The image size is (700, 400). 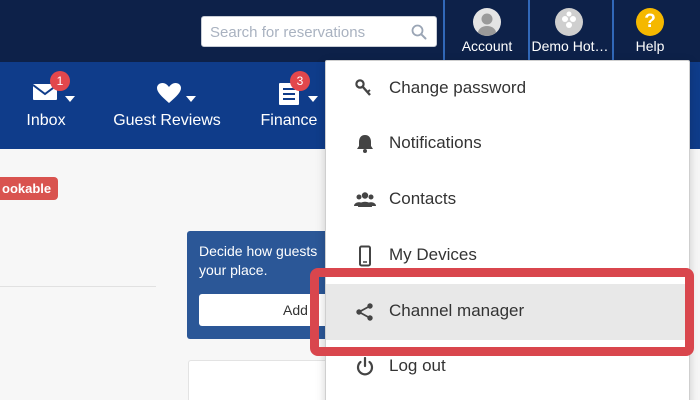 I want to click on account-menu: Account, so click(x=487, y=31).